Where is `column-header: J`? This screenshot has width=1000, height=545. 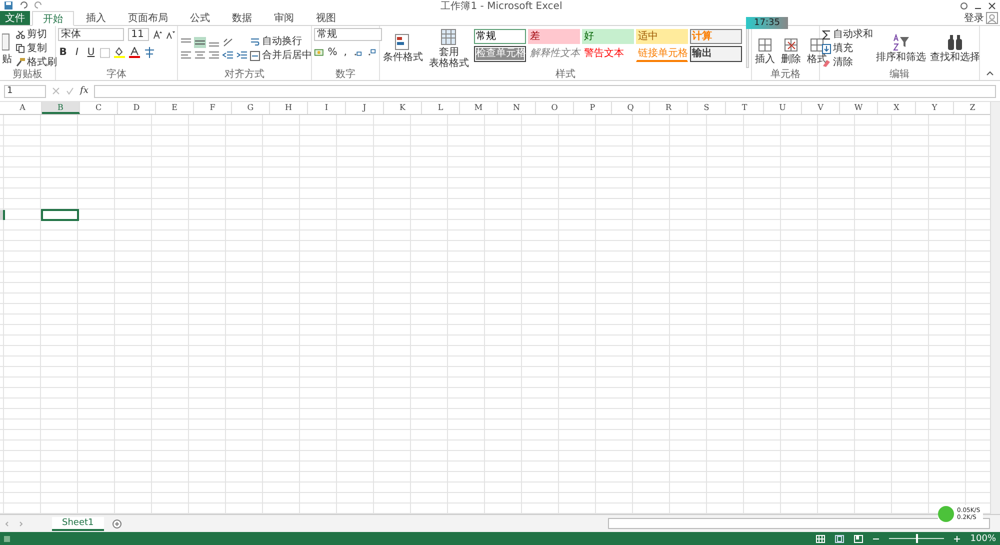 column-header: J is located at coordinates (365, 108).